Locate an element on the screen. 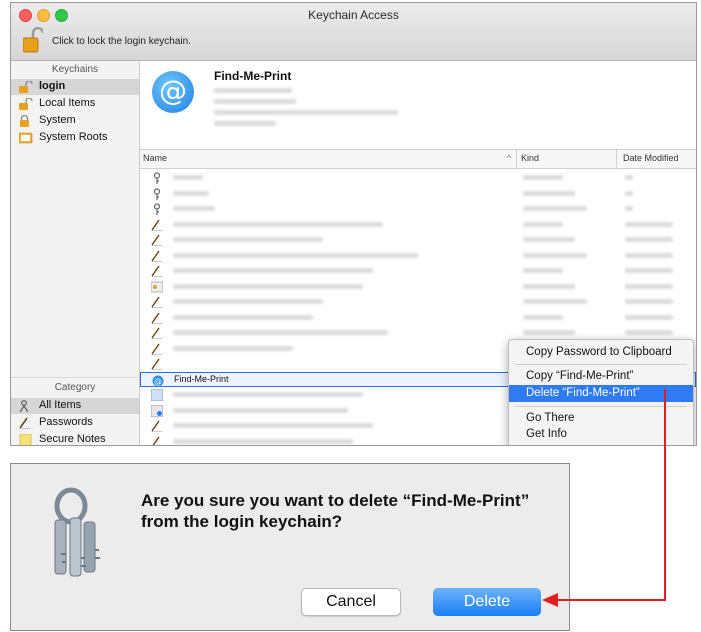  copy-item-menu-item: Copy “Find-Me-Print” is located at coordinates (601, 376).